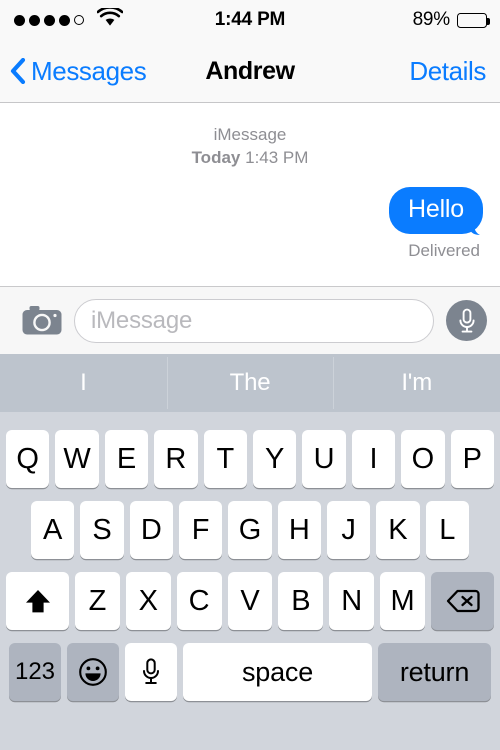 This screenshot has width=500, height=750. What do you see at coordinates (444, 250) in the screenshot?
I see `message-status-badge: Delivered` at bounding box center [444, 250].